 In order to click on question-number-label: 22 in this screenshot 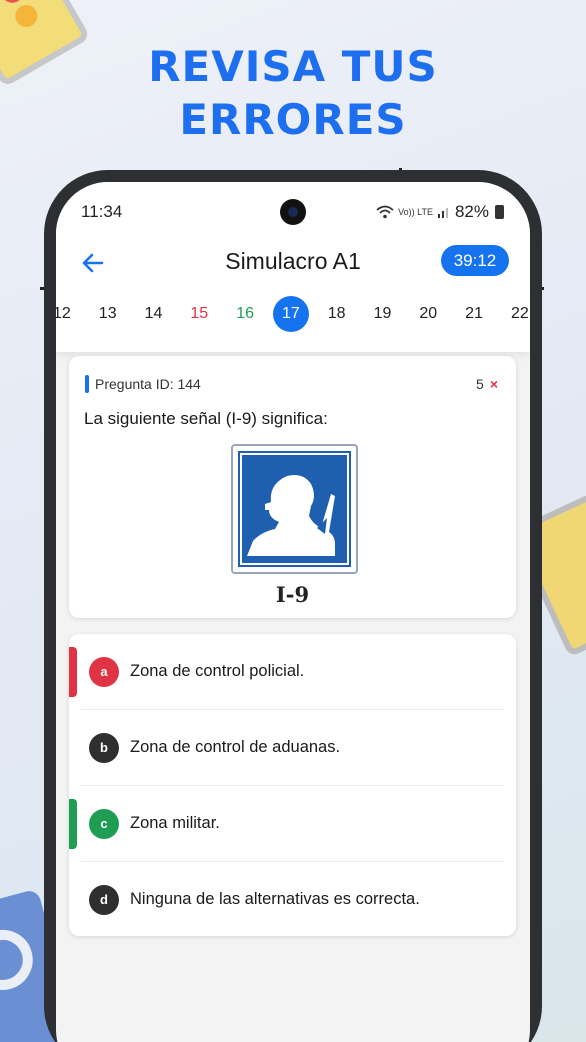, I will do `click(519, 313)`.